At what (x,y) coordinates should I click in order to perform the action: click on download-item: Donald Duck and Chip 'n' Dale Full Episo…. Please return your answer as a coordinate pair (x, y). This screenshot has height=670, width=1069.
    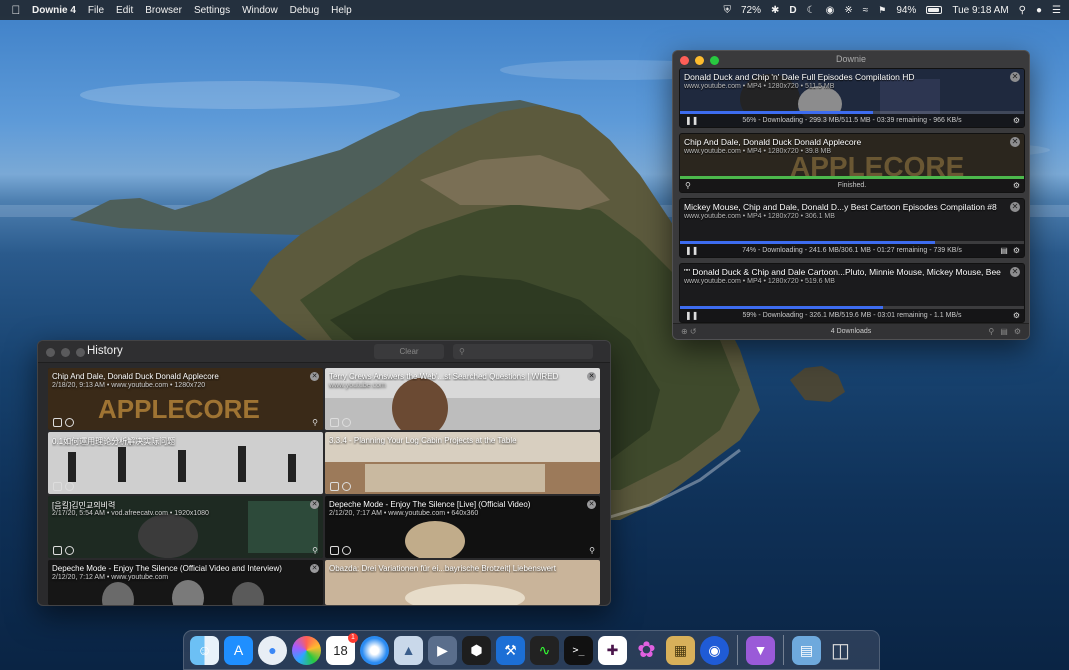
    Looking at the image, I should click on (852, 98).